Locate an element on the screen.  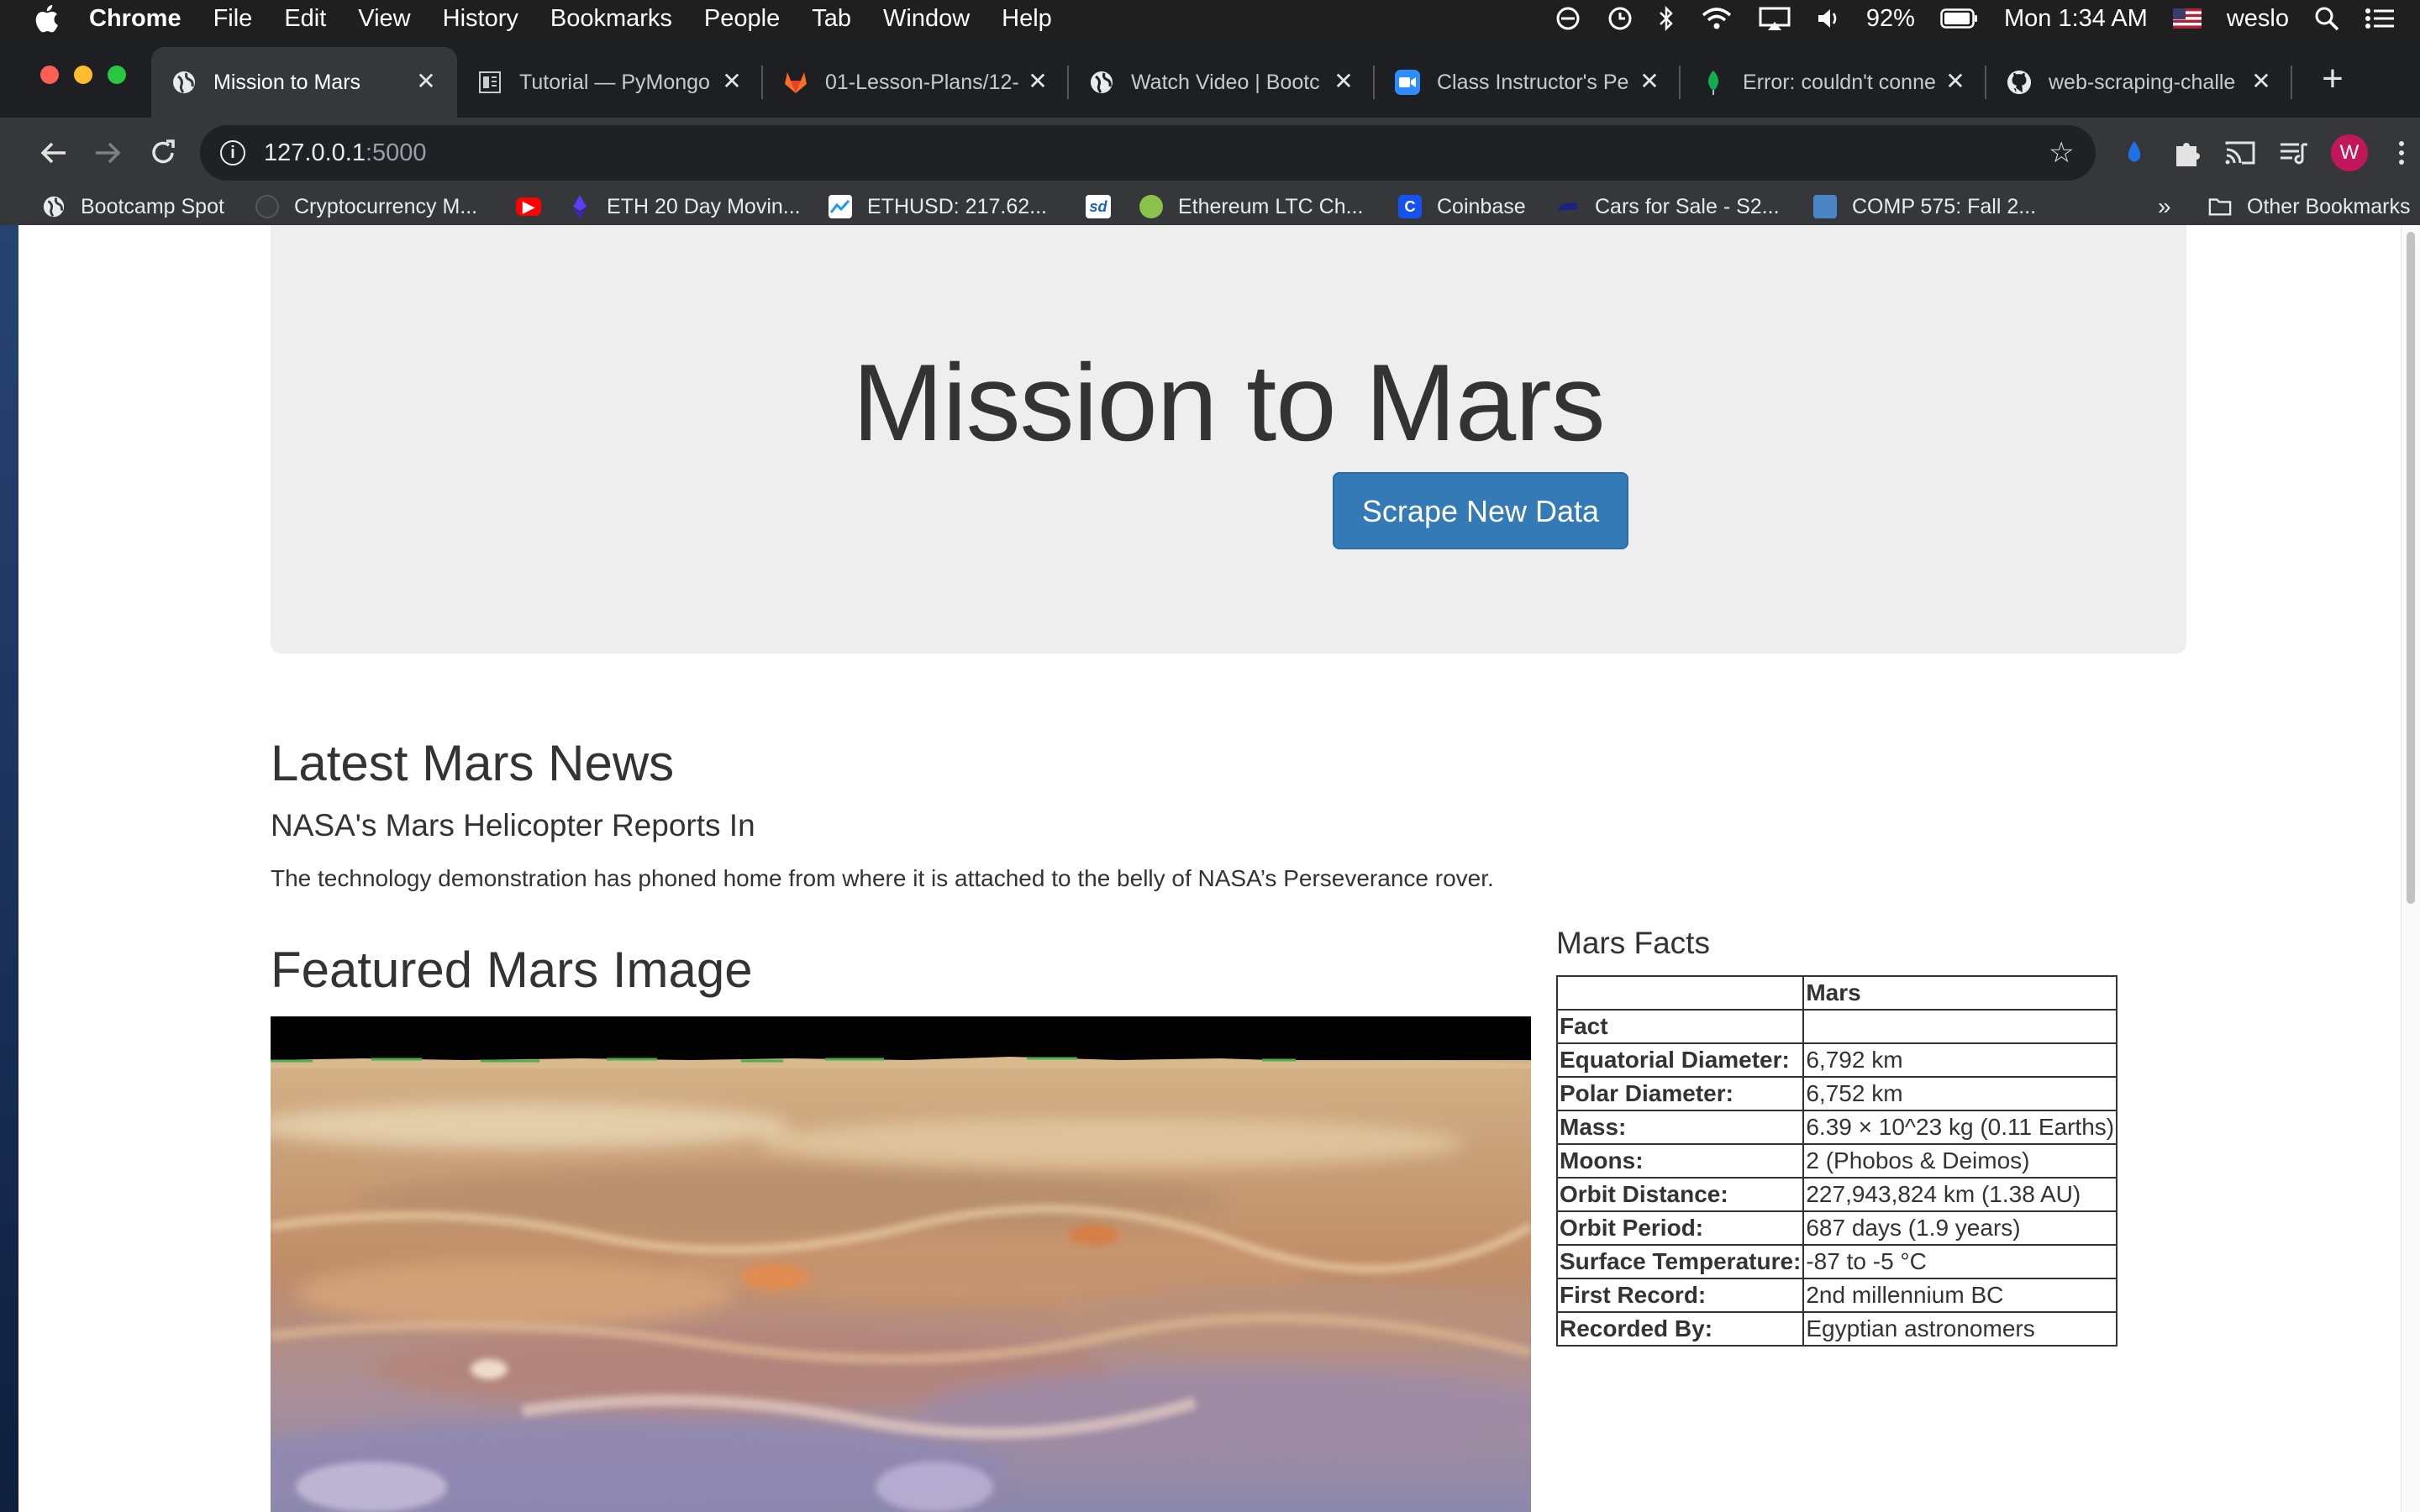
table-row-label: Recorded By: is located at coordinates (1680, 1329).